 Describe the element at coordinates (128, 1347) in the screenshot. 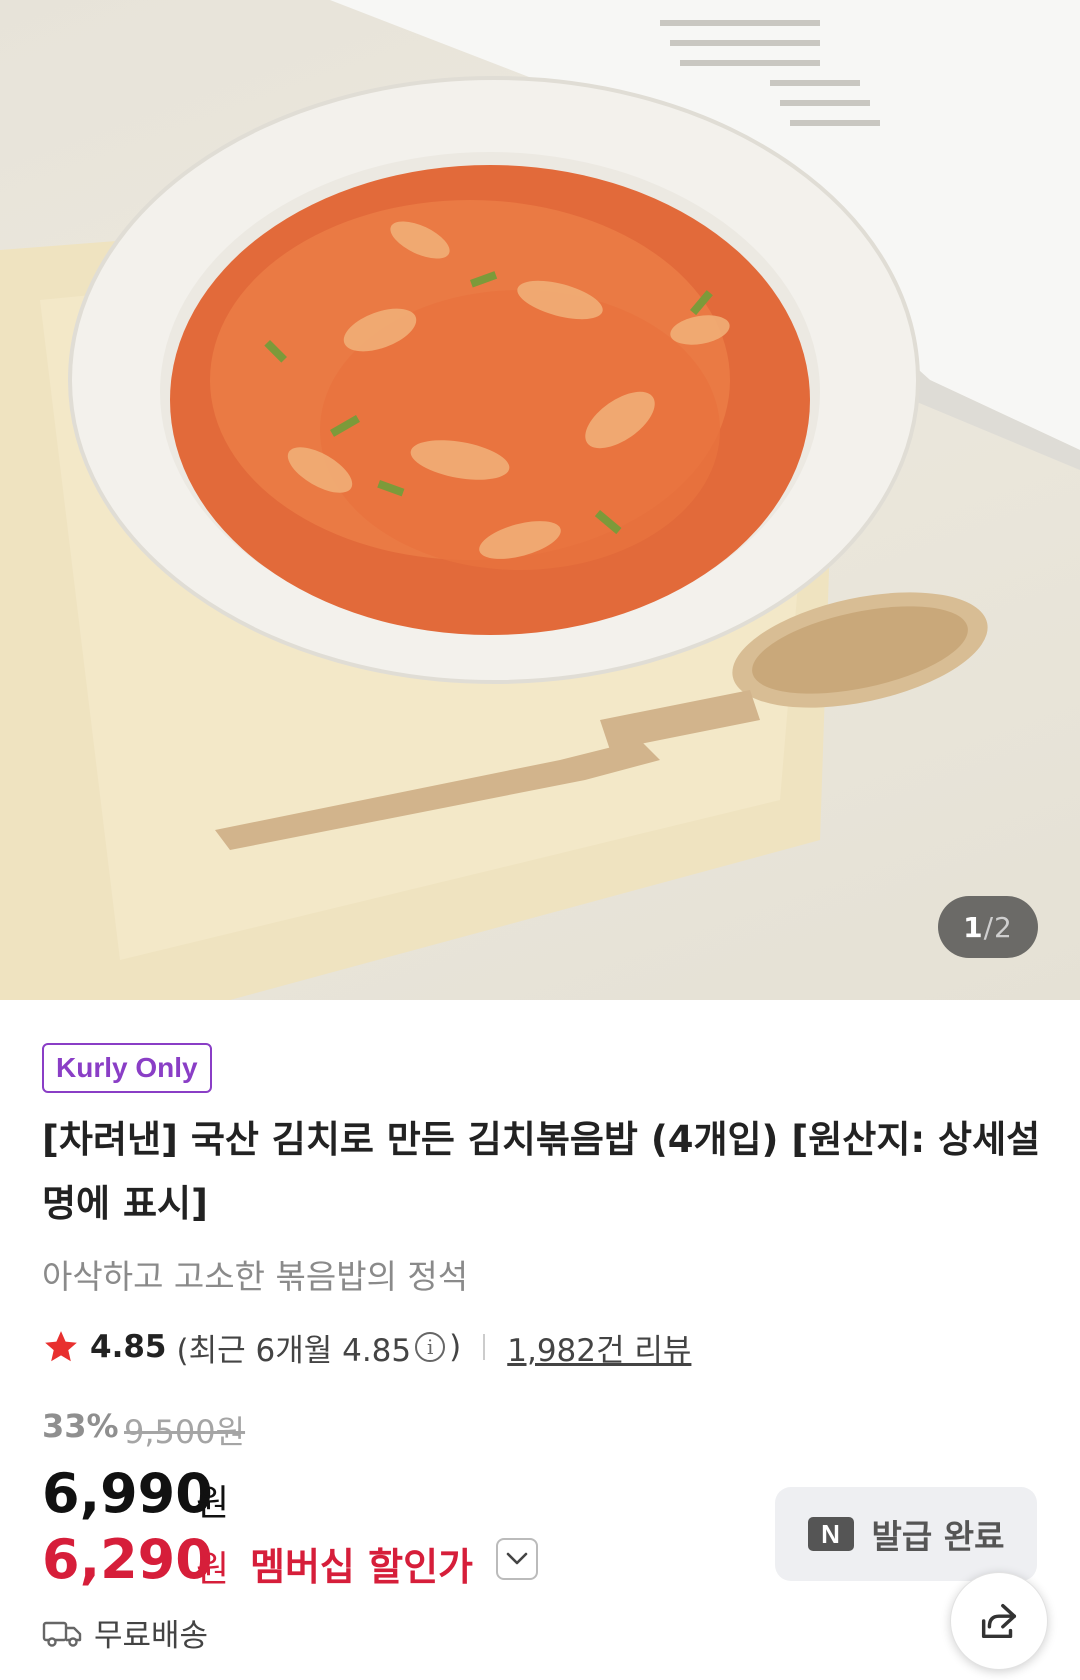

I see `rating-score: 4.85` at that location.